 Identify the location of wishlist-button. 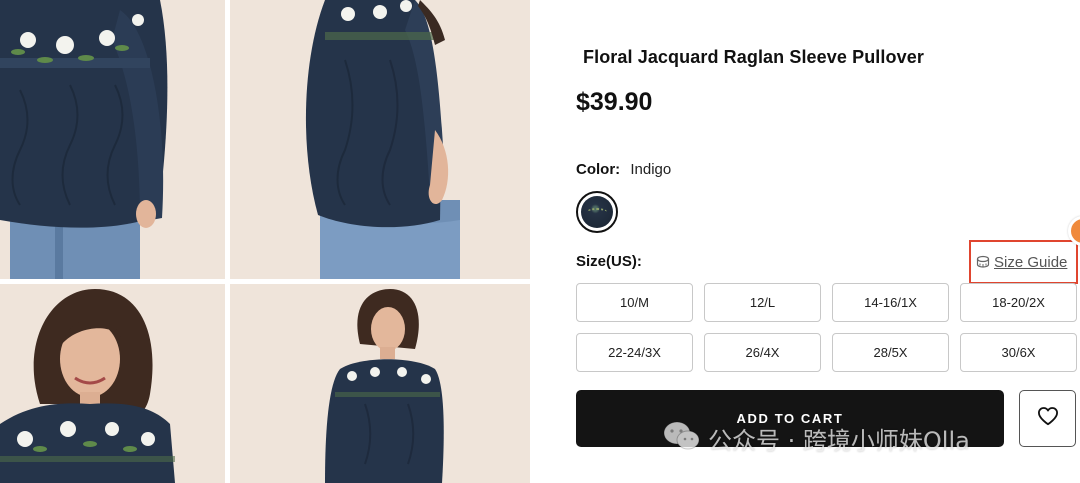
(1047, 418).